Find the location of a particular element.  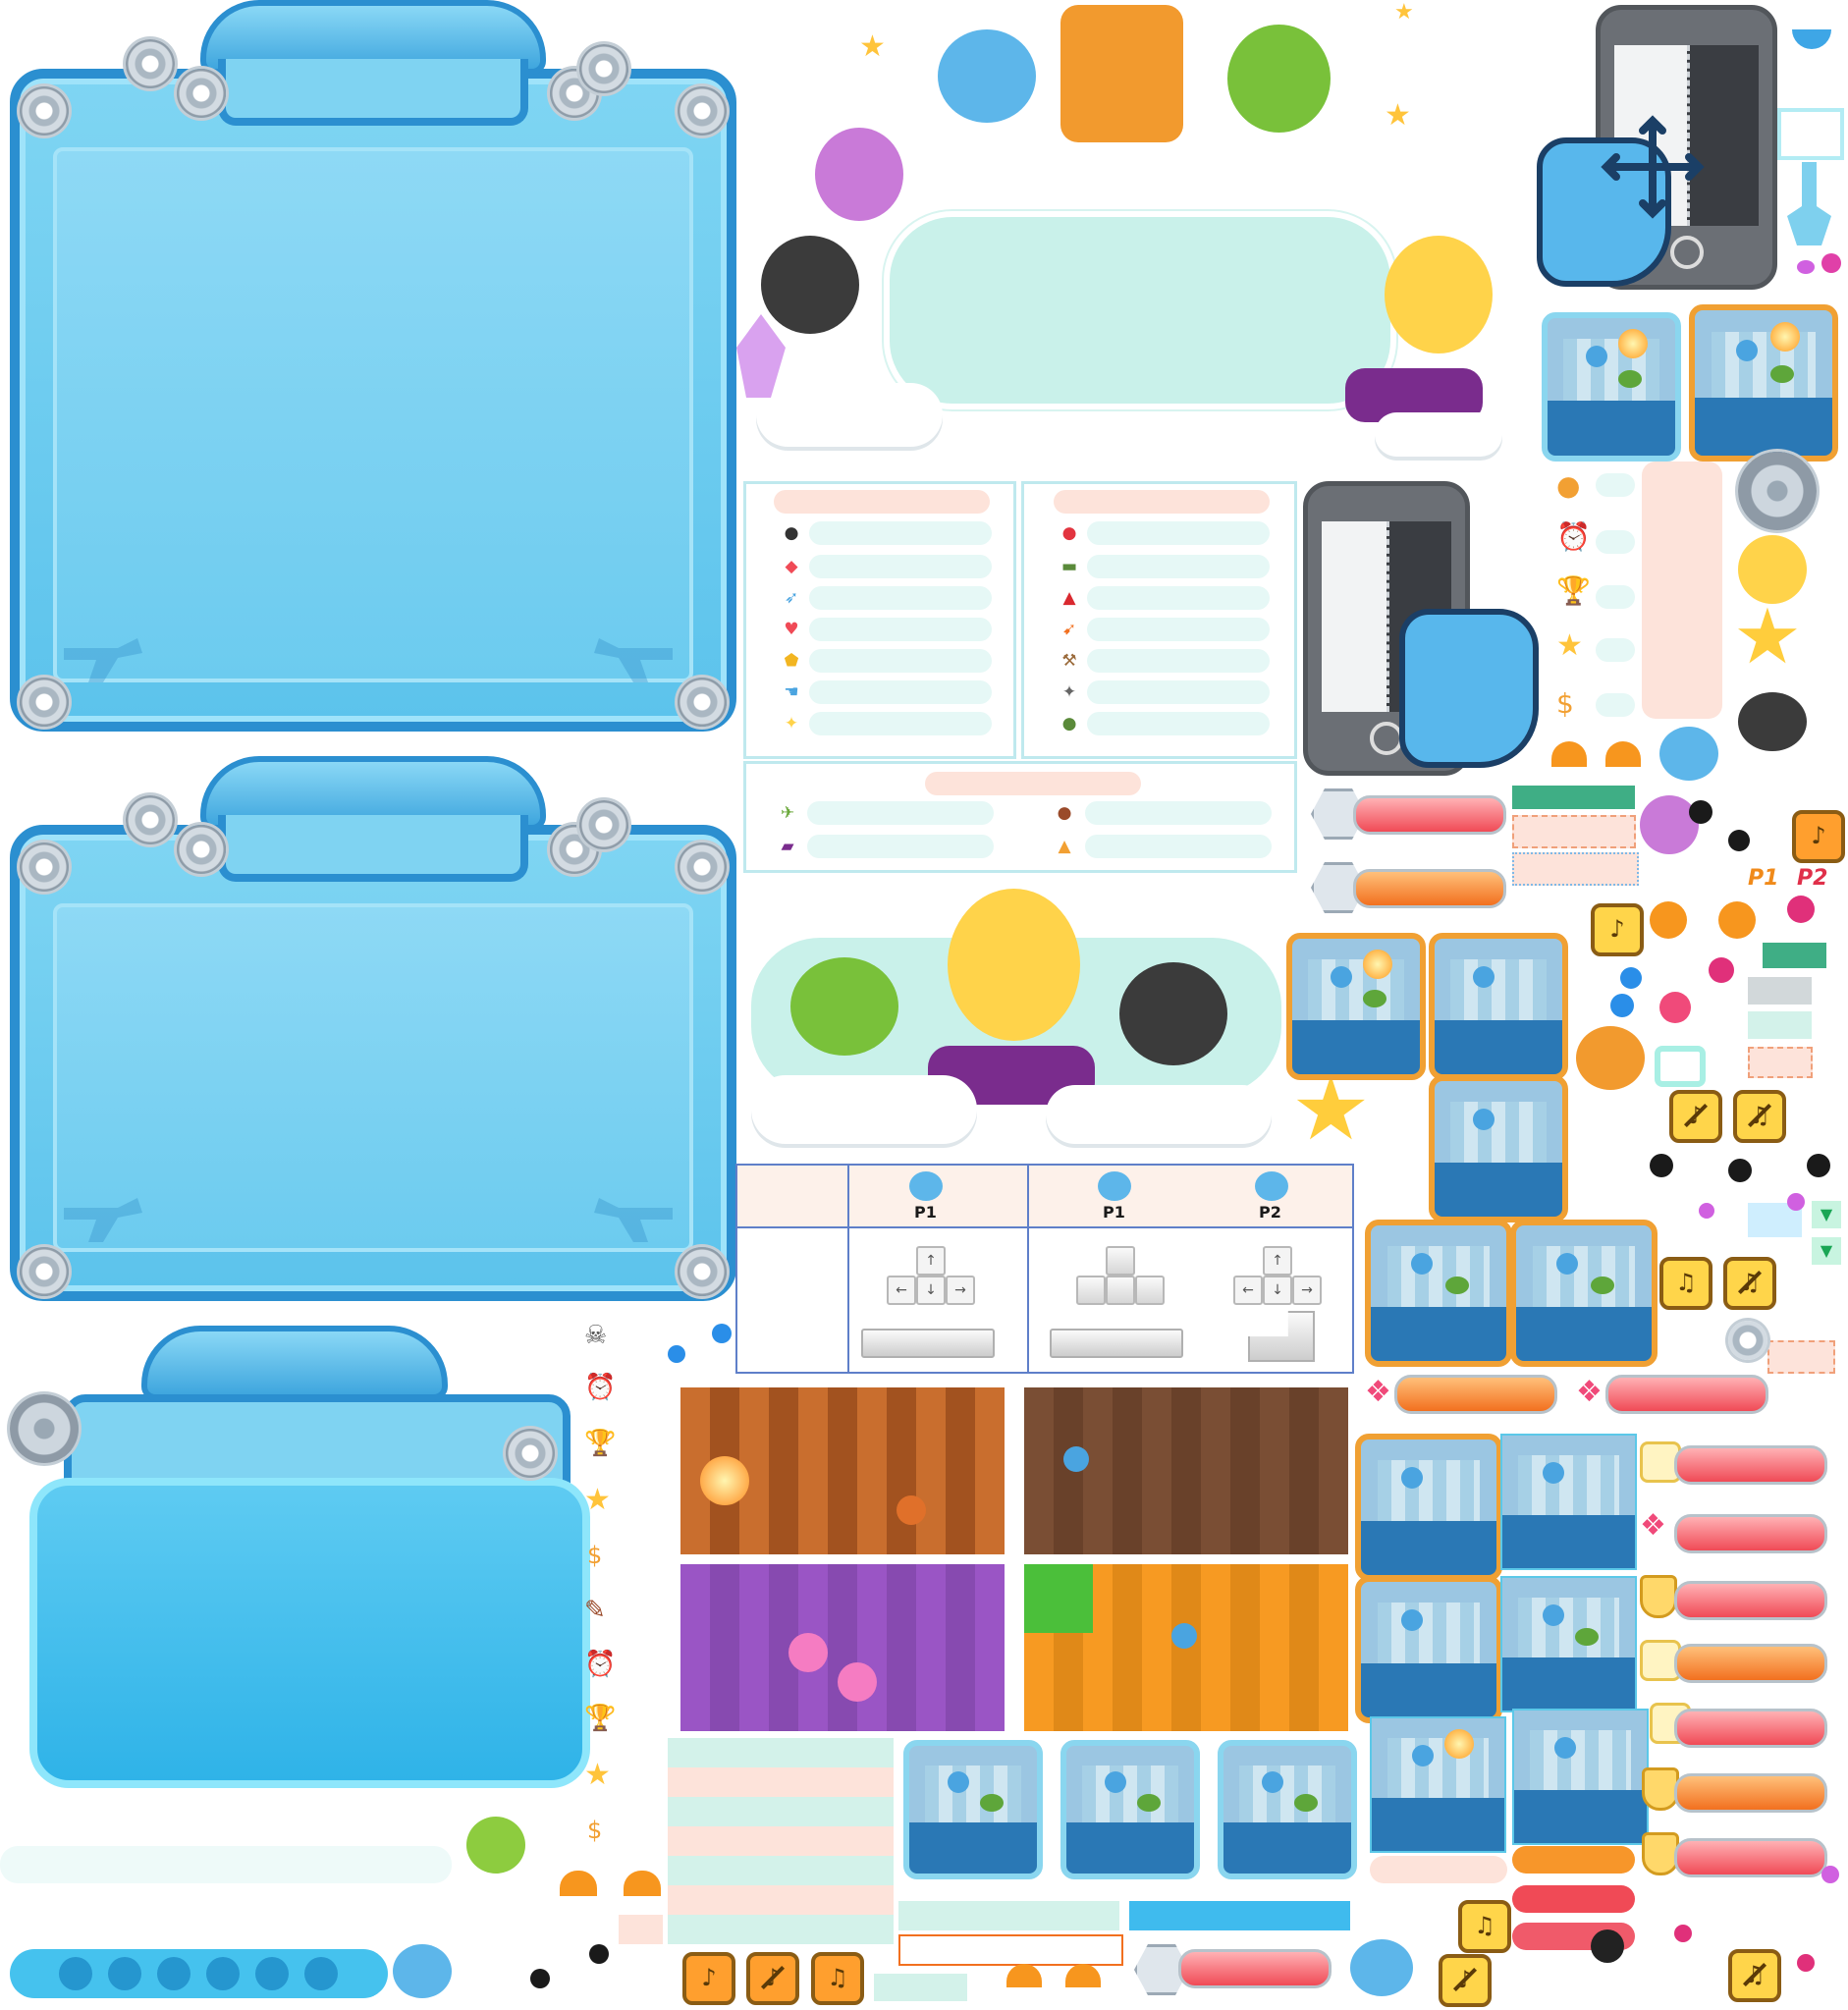

settings-gear-icon is located at coordinates (1777, 491).